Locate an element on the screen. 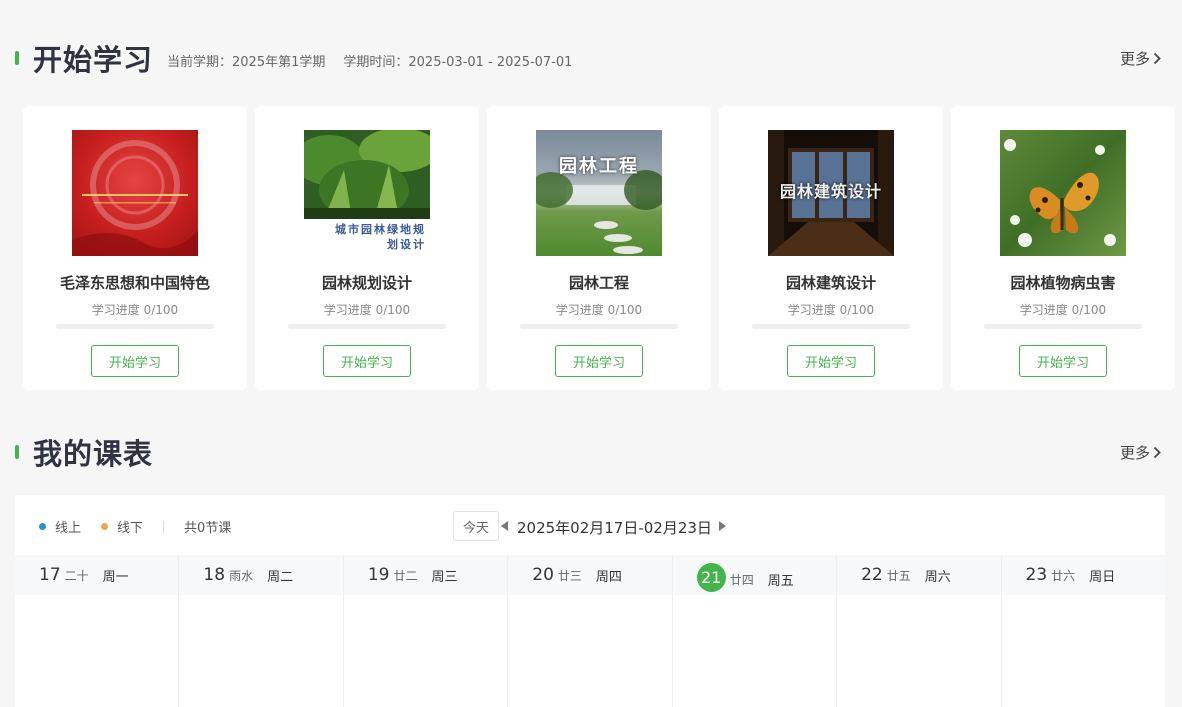  lunar-date: 二十 is located at coordinates (76, 575).